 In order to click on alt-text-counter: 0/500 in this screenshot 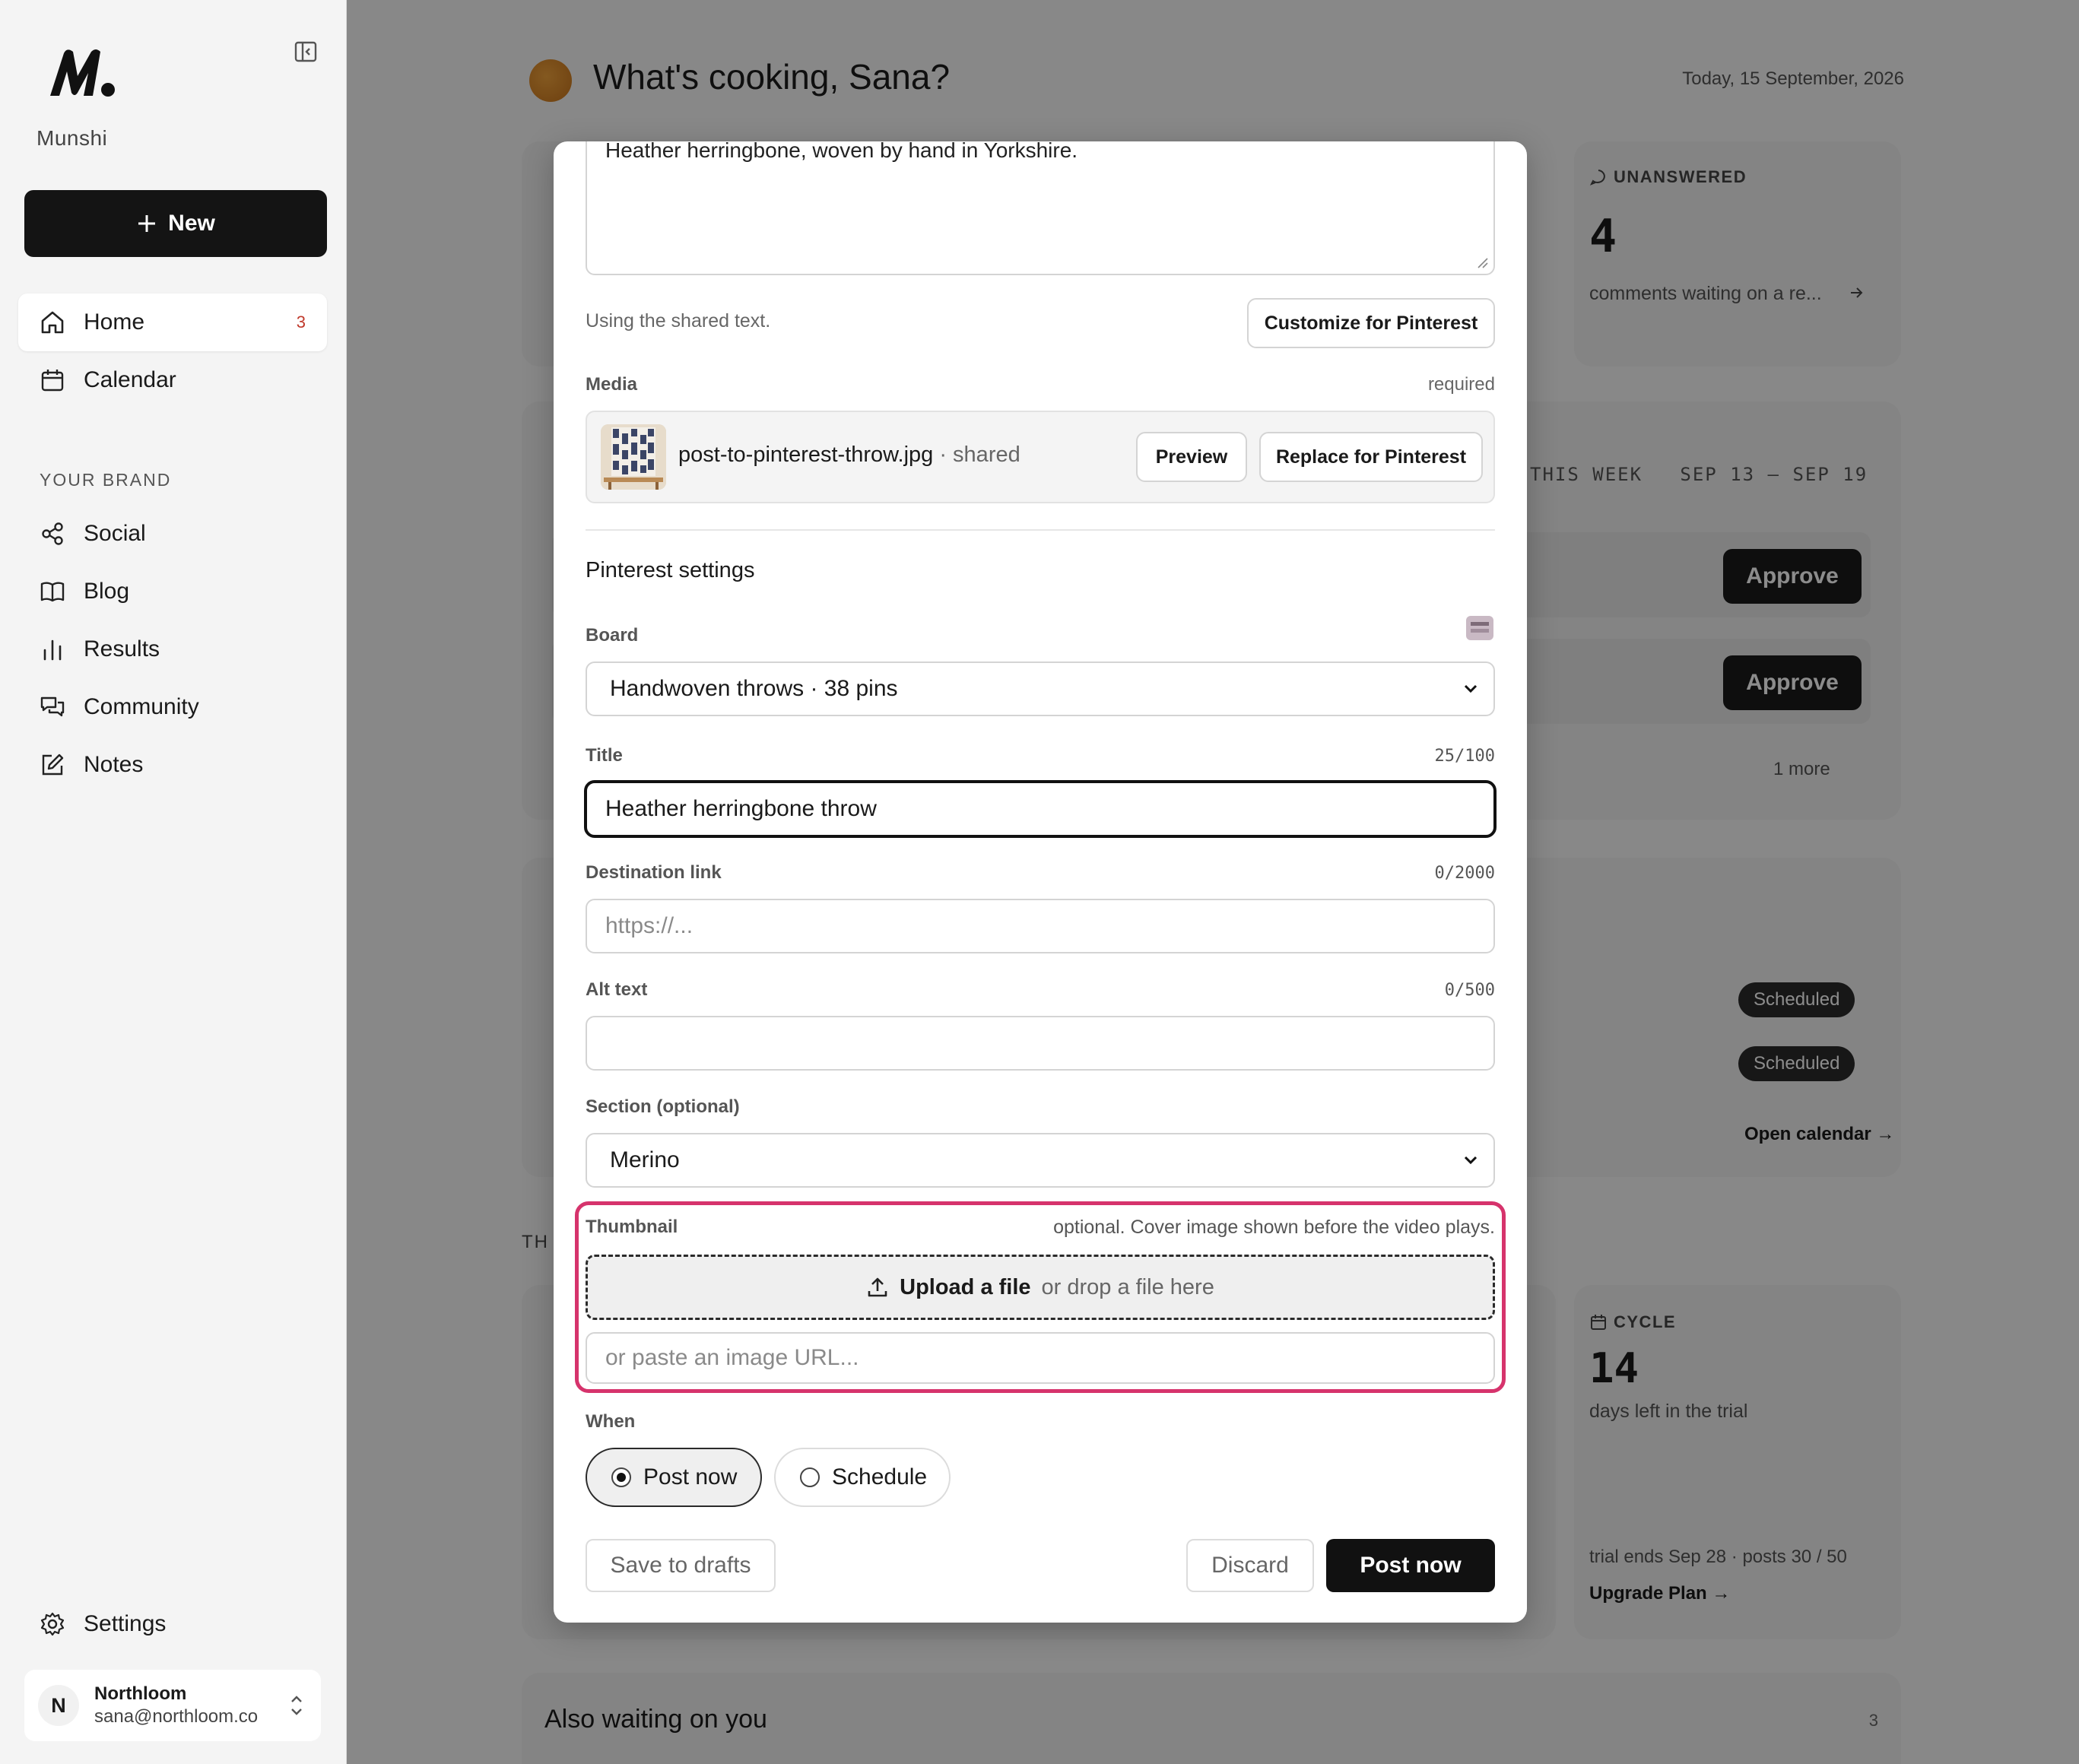, I will do `click(1469, 991)`.